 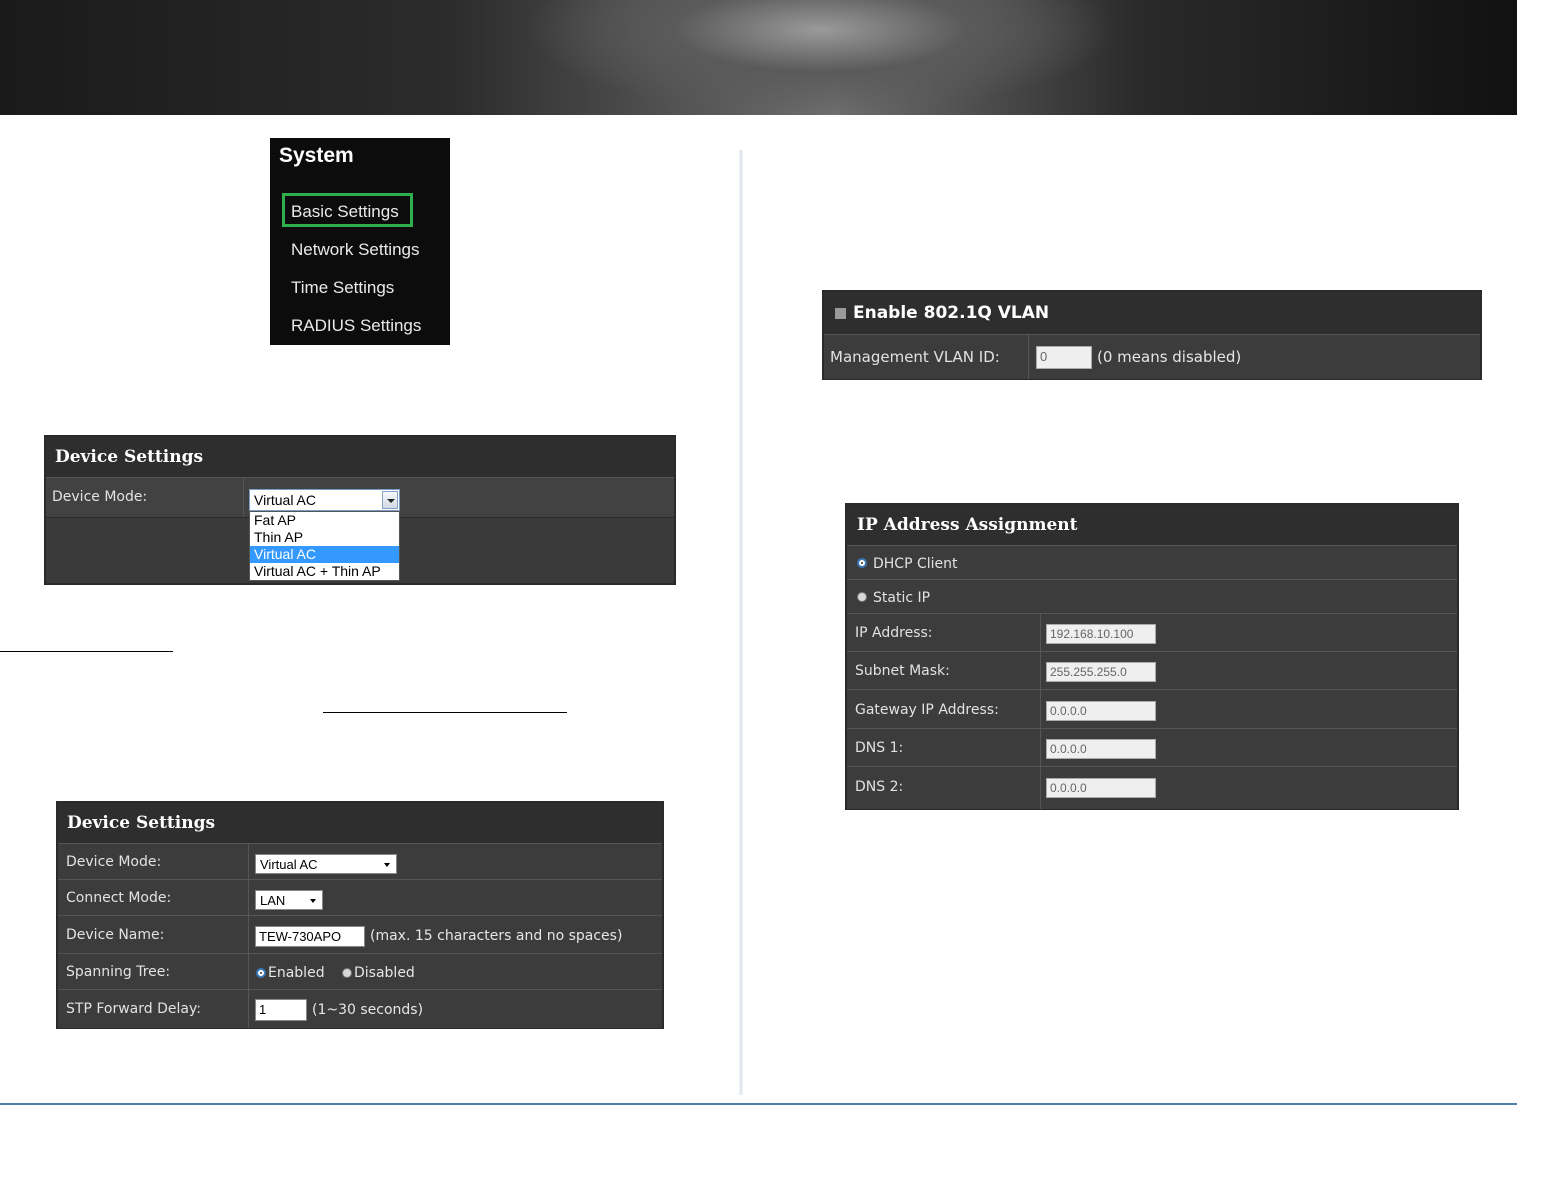 What do you see at coordinates (1152, 562) in the screenshot?
I see `dhcp-client-row: DHCP Client` at bounding box center [1152, 562].